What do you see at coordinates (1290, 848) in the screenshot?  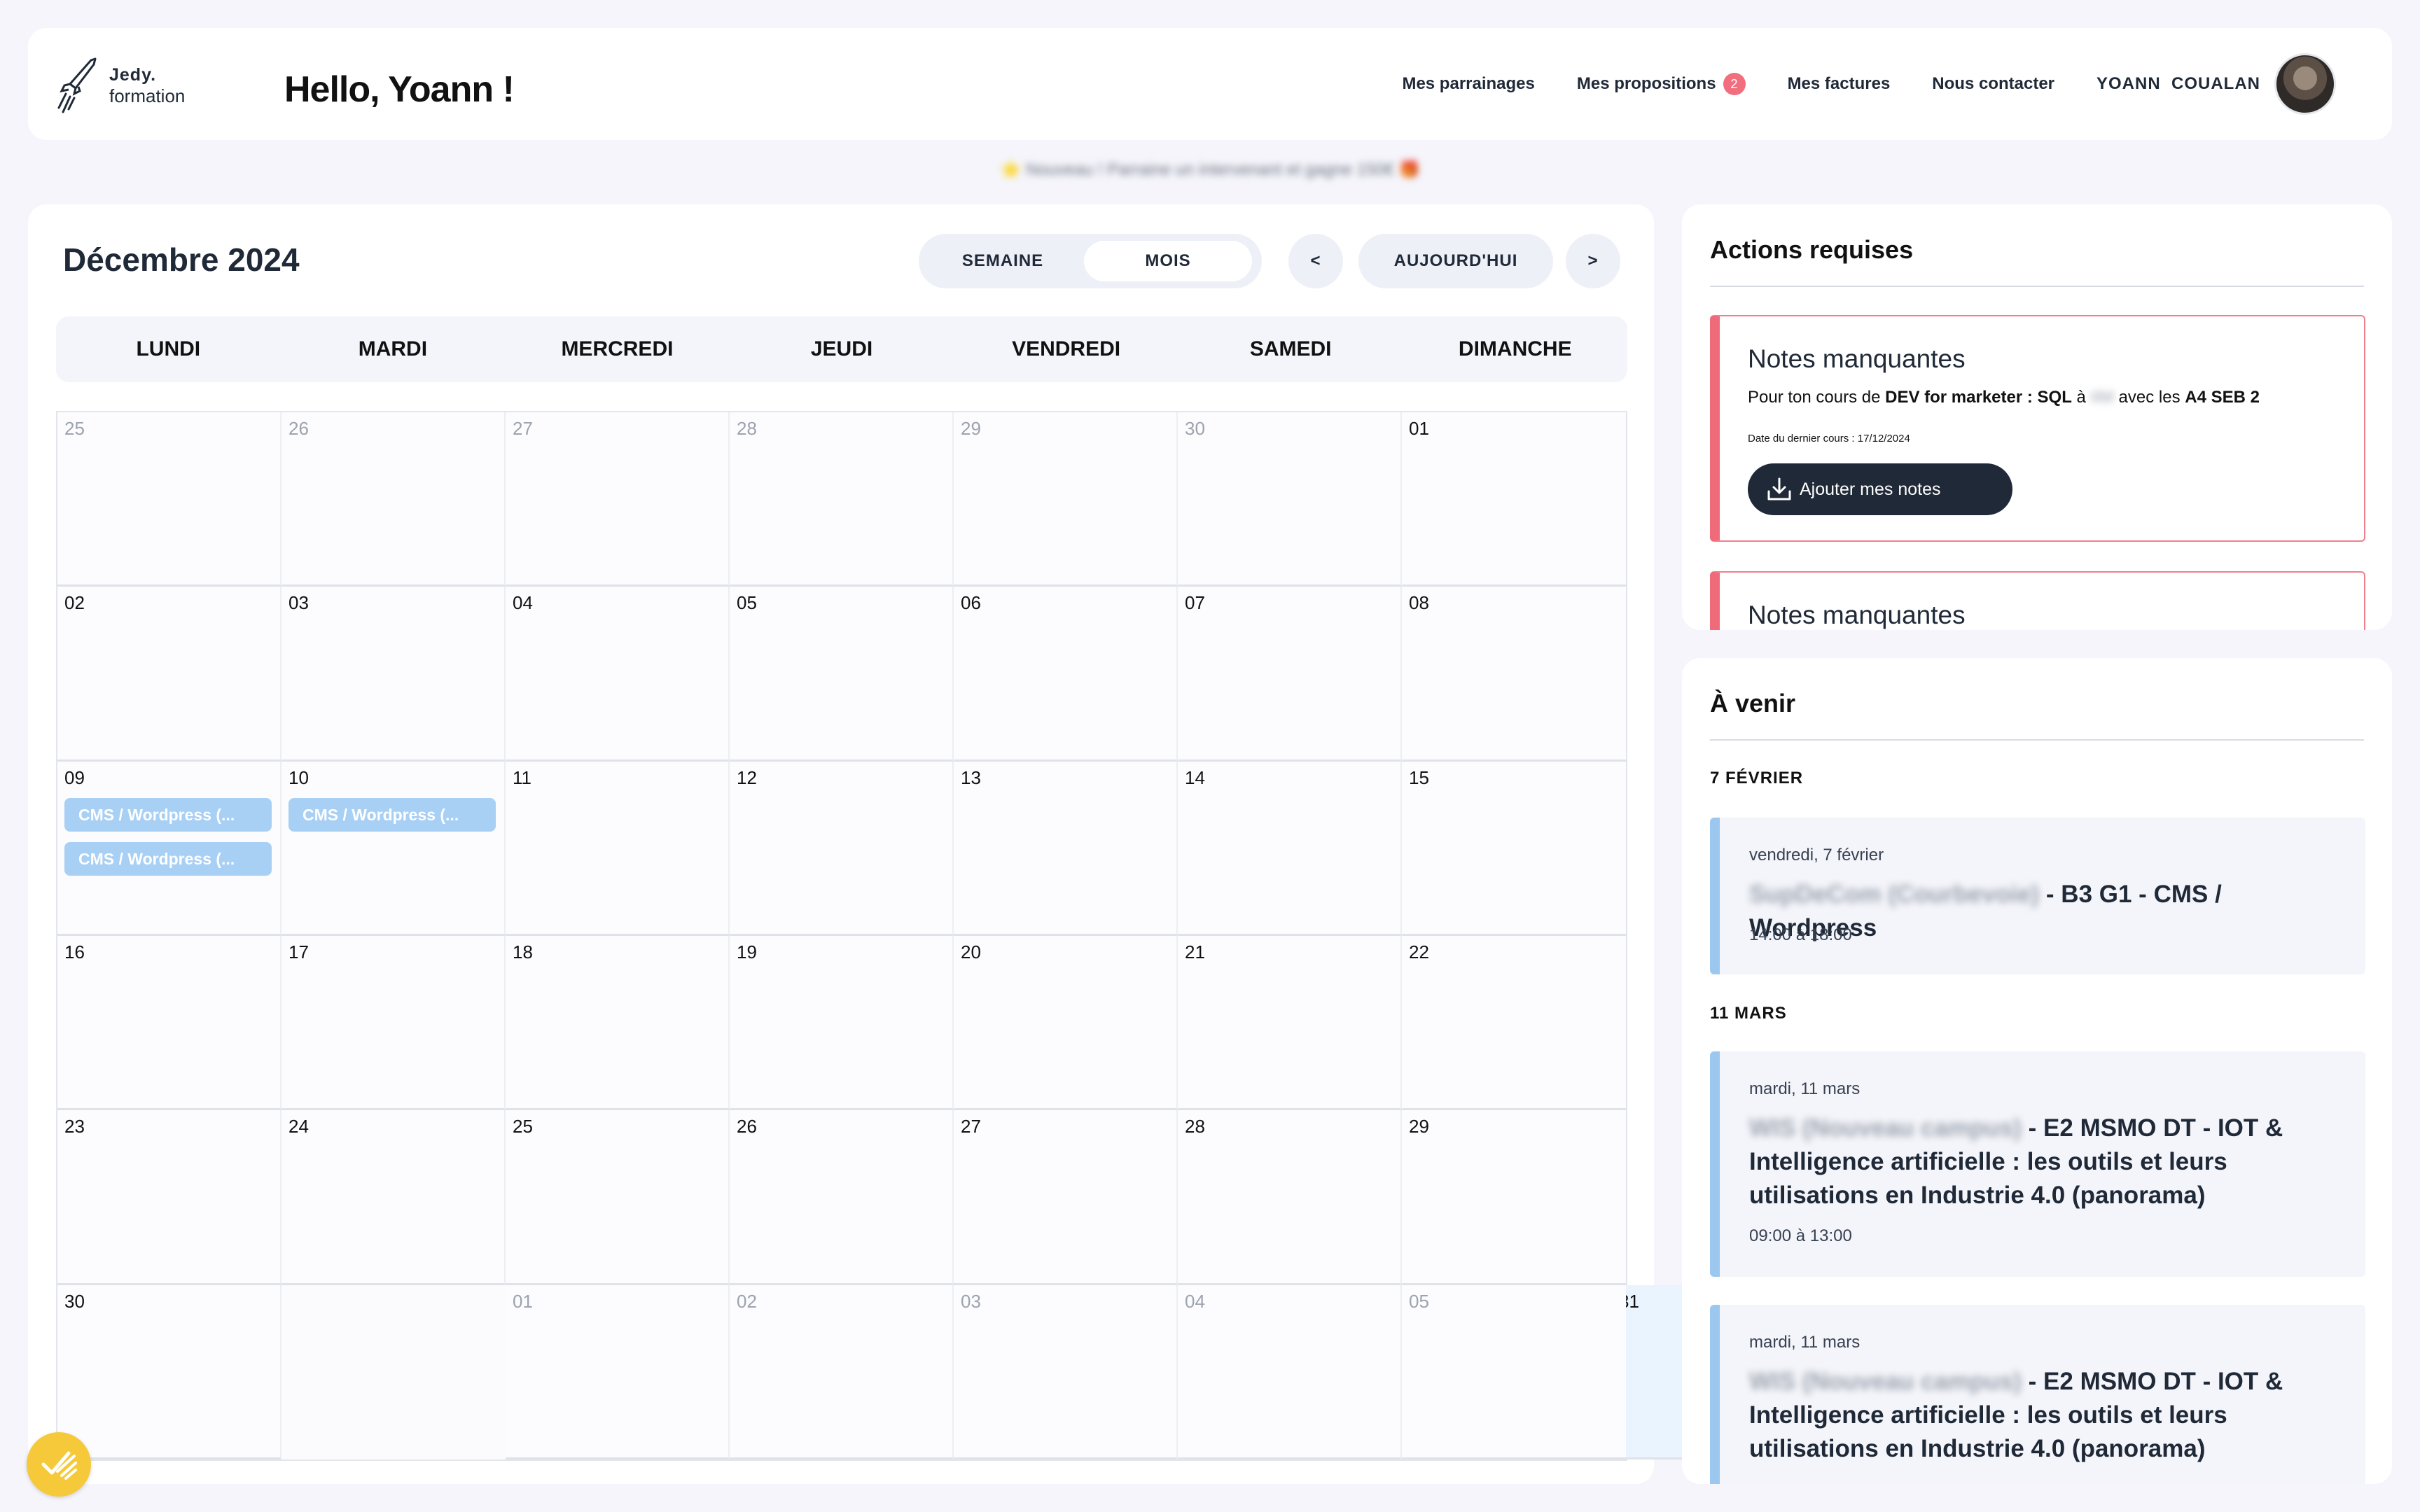 I see `day-cell: 14` at bounding box center [1290, 848].